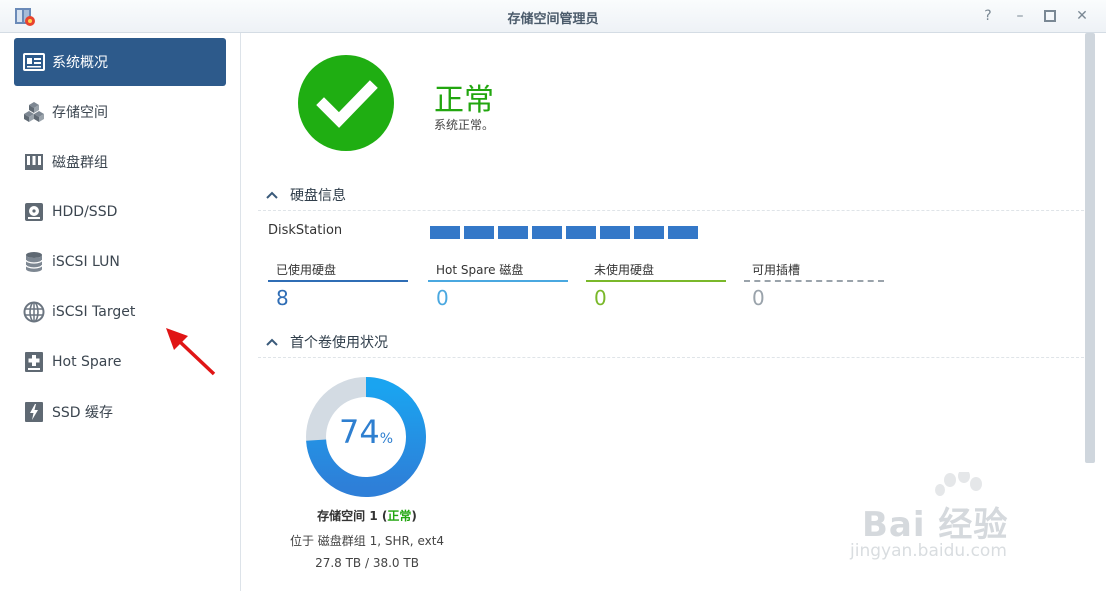 This screenshot has height=591, width=1106. What do you see at coordinates (80, 113) in the screenshot?
I see `sidebar-item-label: 存储空间` at bounding box center [80, 113].